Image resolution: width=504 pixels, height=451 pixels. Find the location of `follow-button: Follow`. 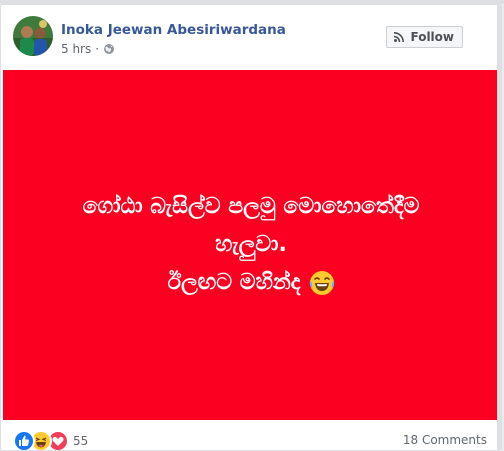

follow-button: Follow is located at coordinates (424, 37).